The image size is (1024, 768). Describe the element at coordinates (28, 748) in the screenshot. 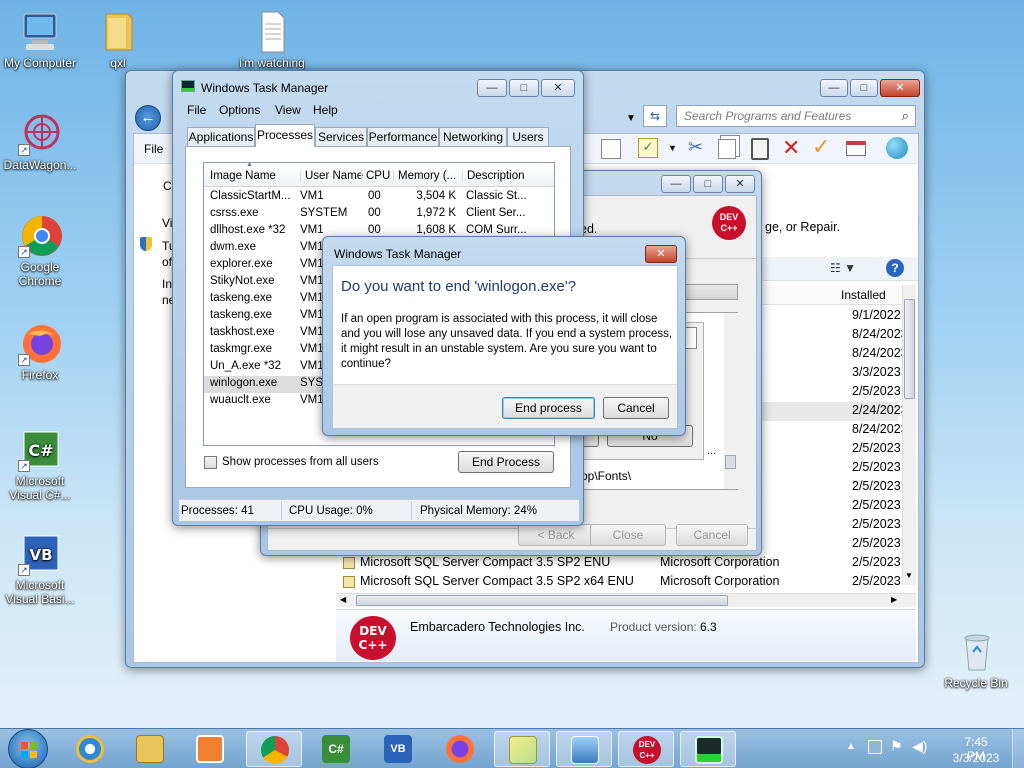

I see `start-button` at that location.